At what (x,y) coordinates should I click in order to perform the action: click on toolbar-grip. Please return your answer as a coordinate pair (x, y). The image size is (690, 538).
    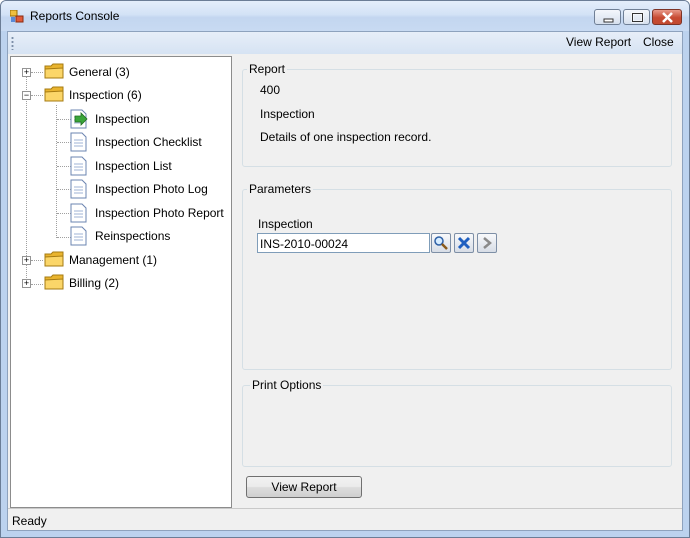
    Looking at the image, I should click on (12, 43).